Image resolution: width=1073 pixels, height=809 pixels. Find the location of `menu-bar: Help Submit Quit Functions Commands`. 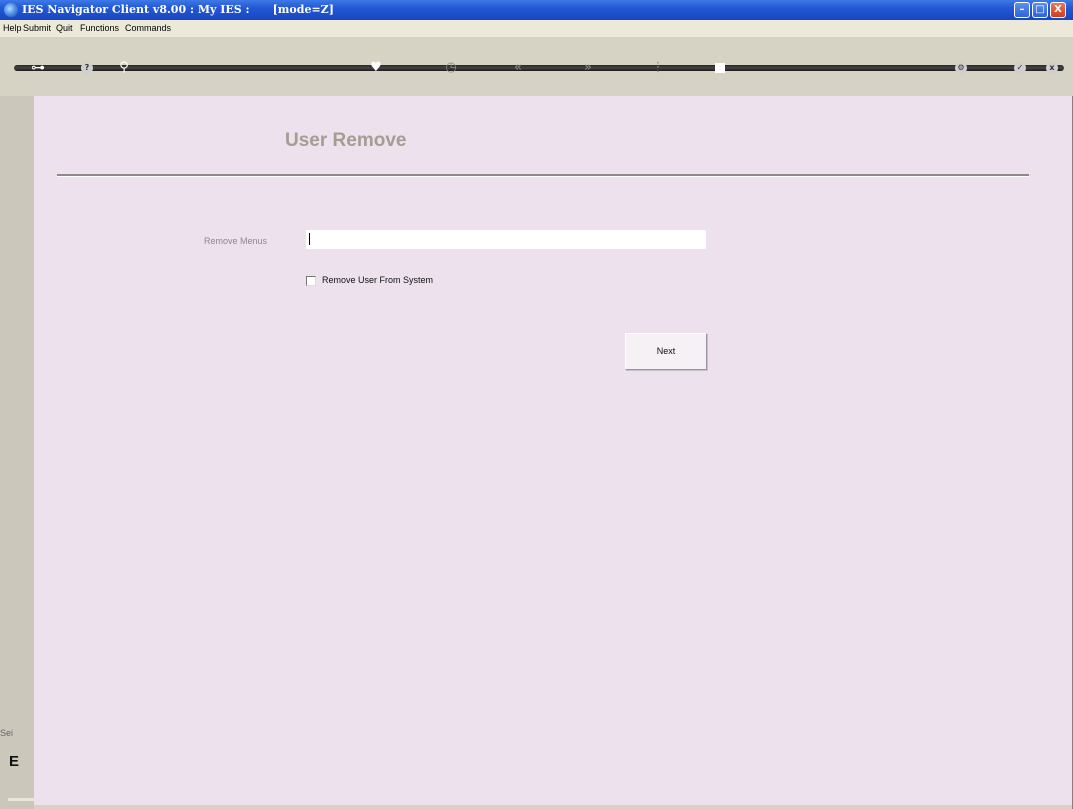

menu-bar: Help Submit Quit Functions Commands is located at coordinates (536, 28).